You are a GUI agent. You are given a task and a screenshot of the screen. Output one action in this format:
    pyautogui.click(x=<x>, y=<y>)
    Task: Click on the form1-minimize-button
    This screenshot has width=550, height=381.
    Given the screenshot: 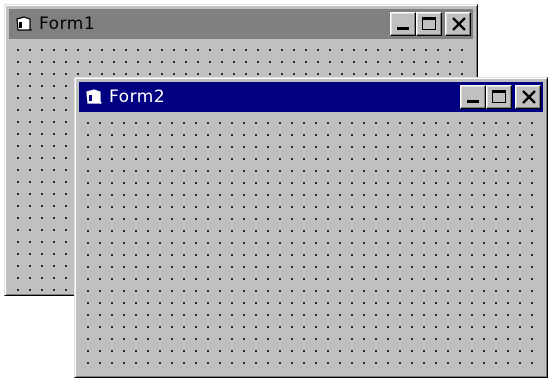 What is the action you would take?
    pyautogui.click(x=403, y=24)
    